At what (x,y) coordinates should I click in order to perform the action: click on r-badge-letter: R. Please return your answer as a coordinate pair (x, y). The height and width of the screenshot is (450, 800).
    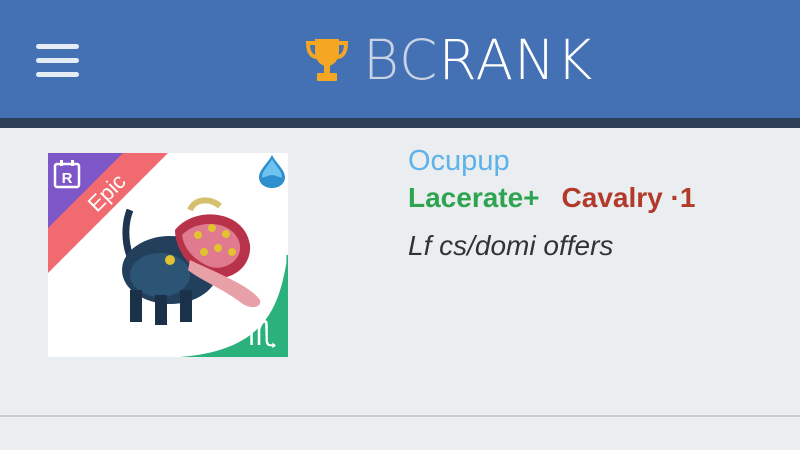
    Looking at the image, I should click on (67, 178).